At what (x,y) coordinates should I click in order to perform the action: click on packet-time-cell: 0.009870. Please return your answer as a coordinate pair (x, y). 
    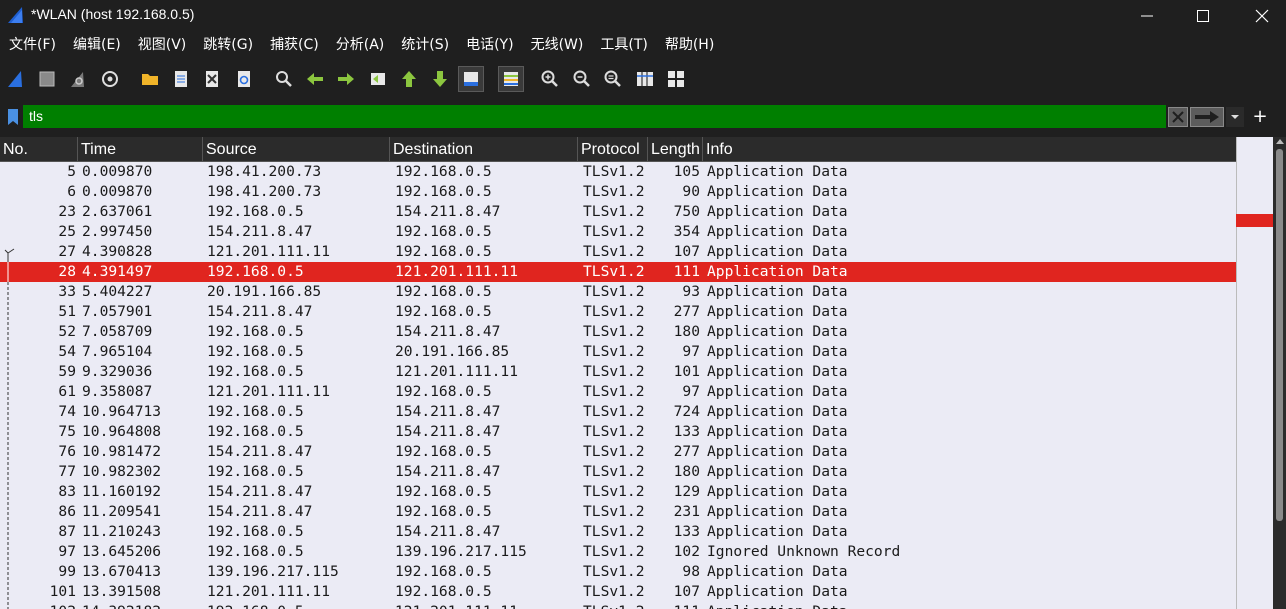
    Looking at the image, I should click on (117, 191).